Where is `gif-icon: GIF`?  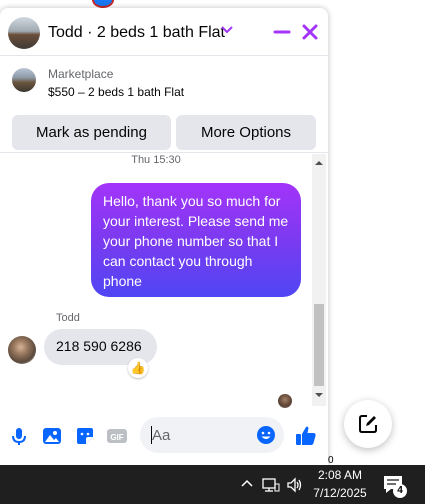
gif-icon: GIF is located at coordinates (117, 436).